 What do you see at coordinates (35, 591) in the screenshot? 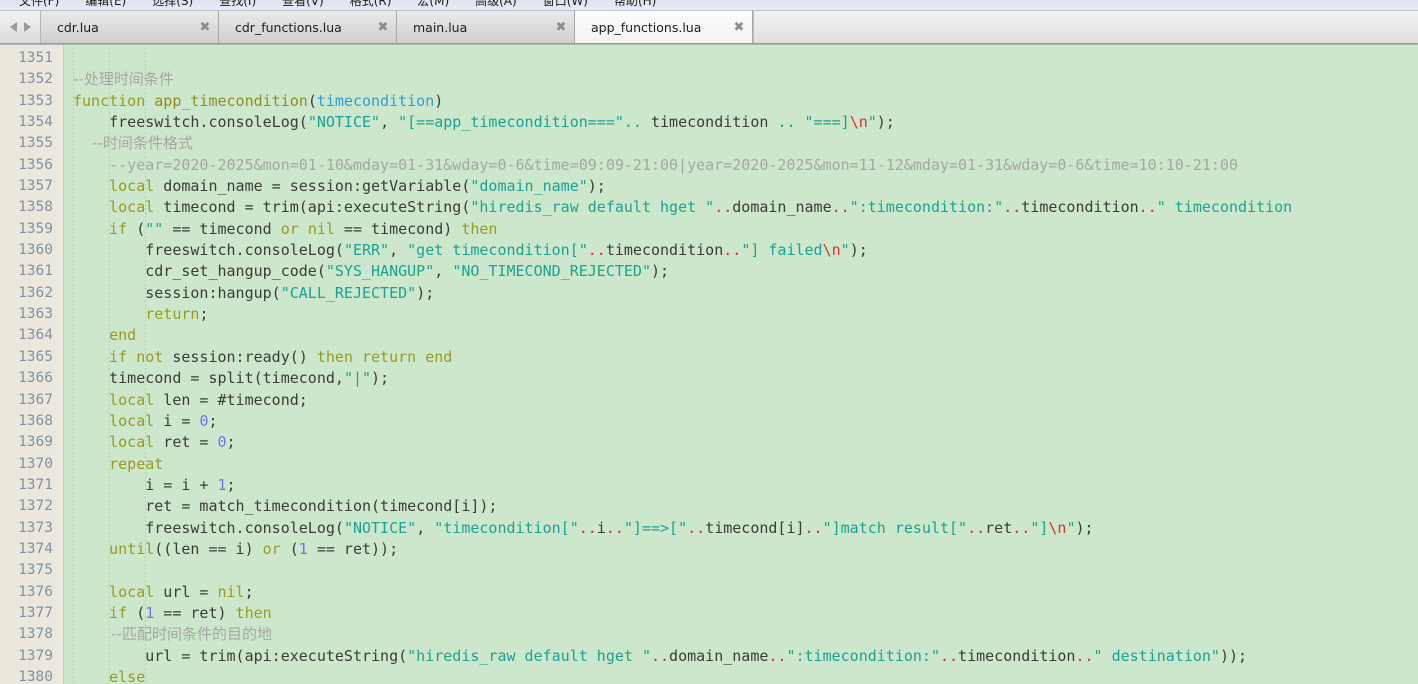
I see `line-number: 1376` at bounding box center [35, 591].